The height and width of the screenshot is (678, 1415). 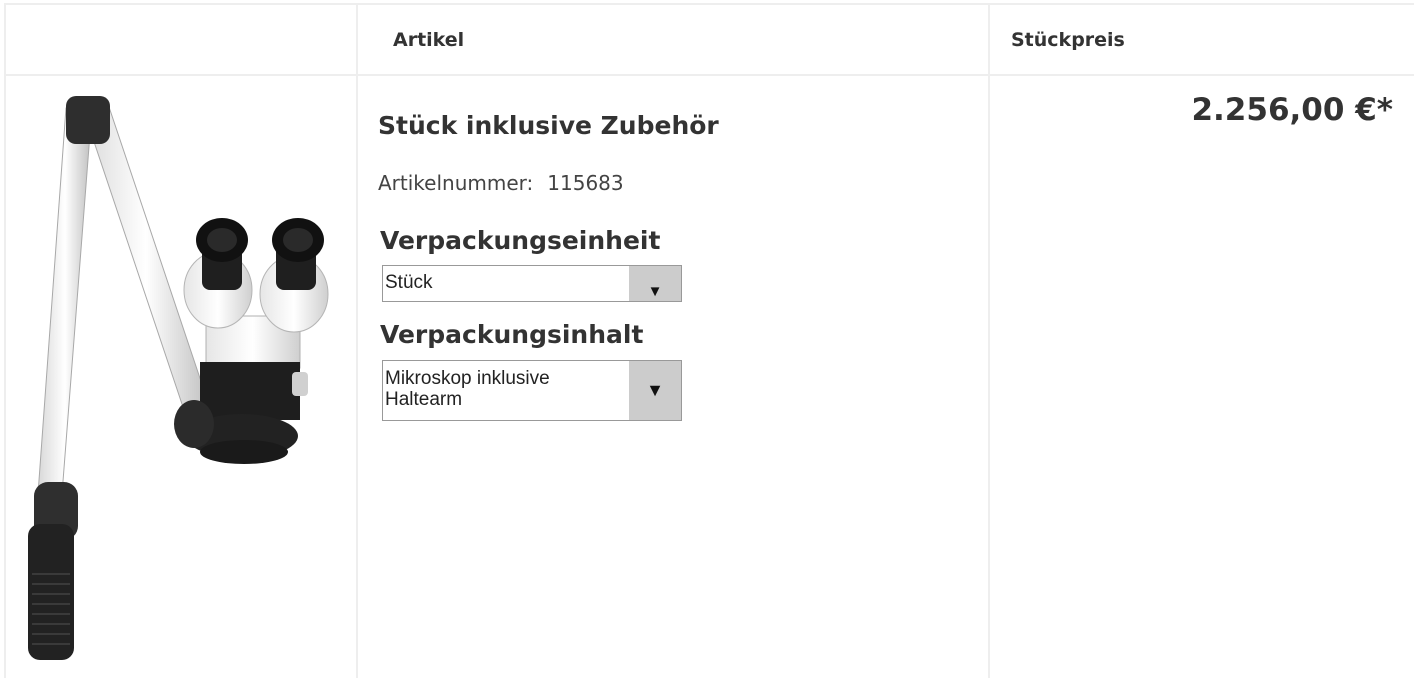 I want to click on product-title: Stück inklusive Zubehör, so click(x=548, y=125).